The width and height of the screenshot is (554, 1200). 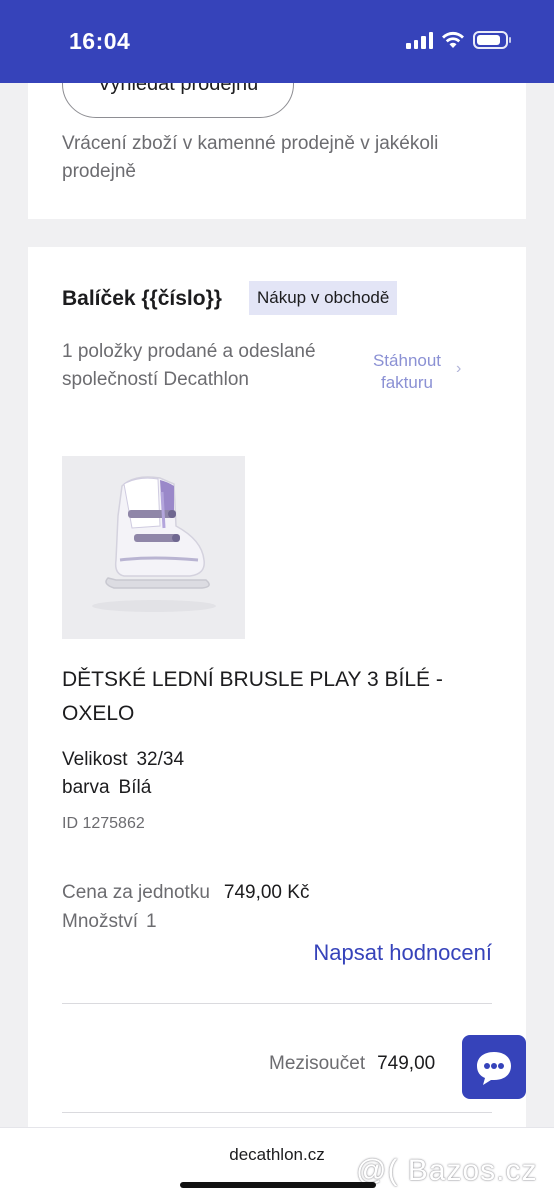 I want to click on package-title: Balíček {{číslo}}, so click(x=142, y=298).